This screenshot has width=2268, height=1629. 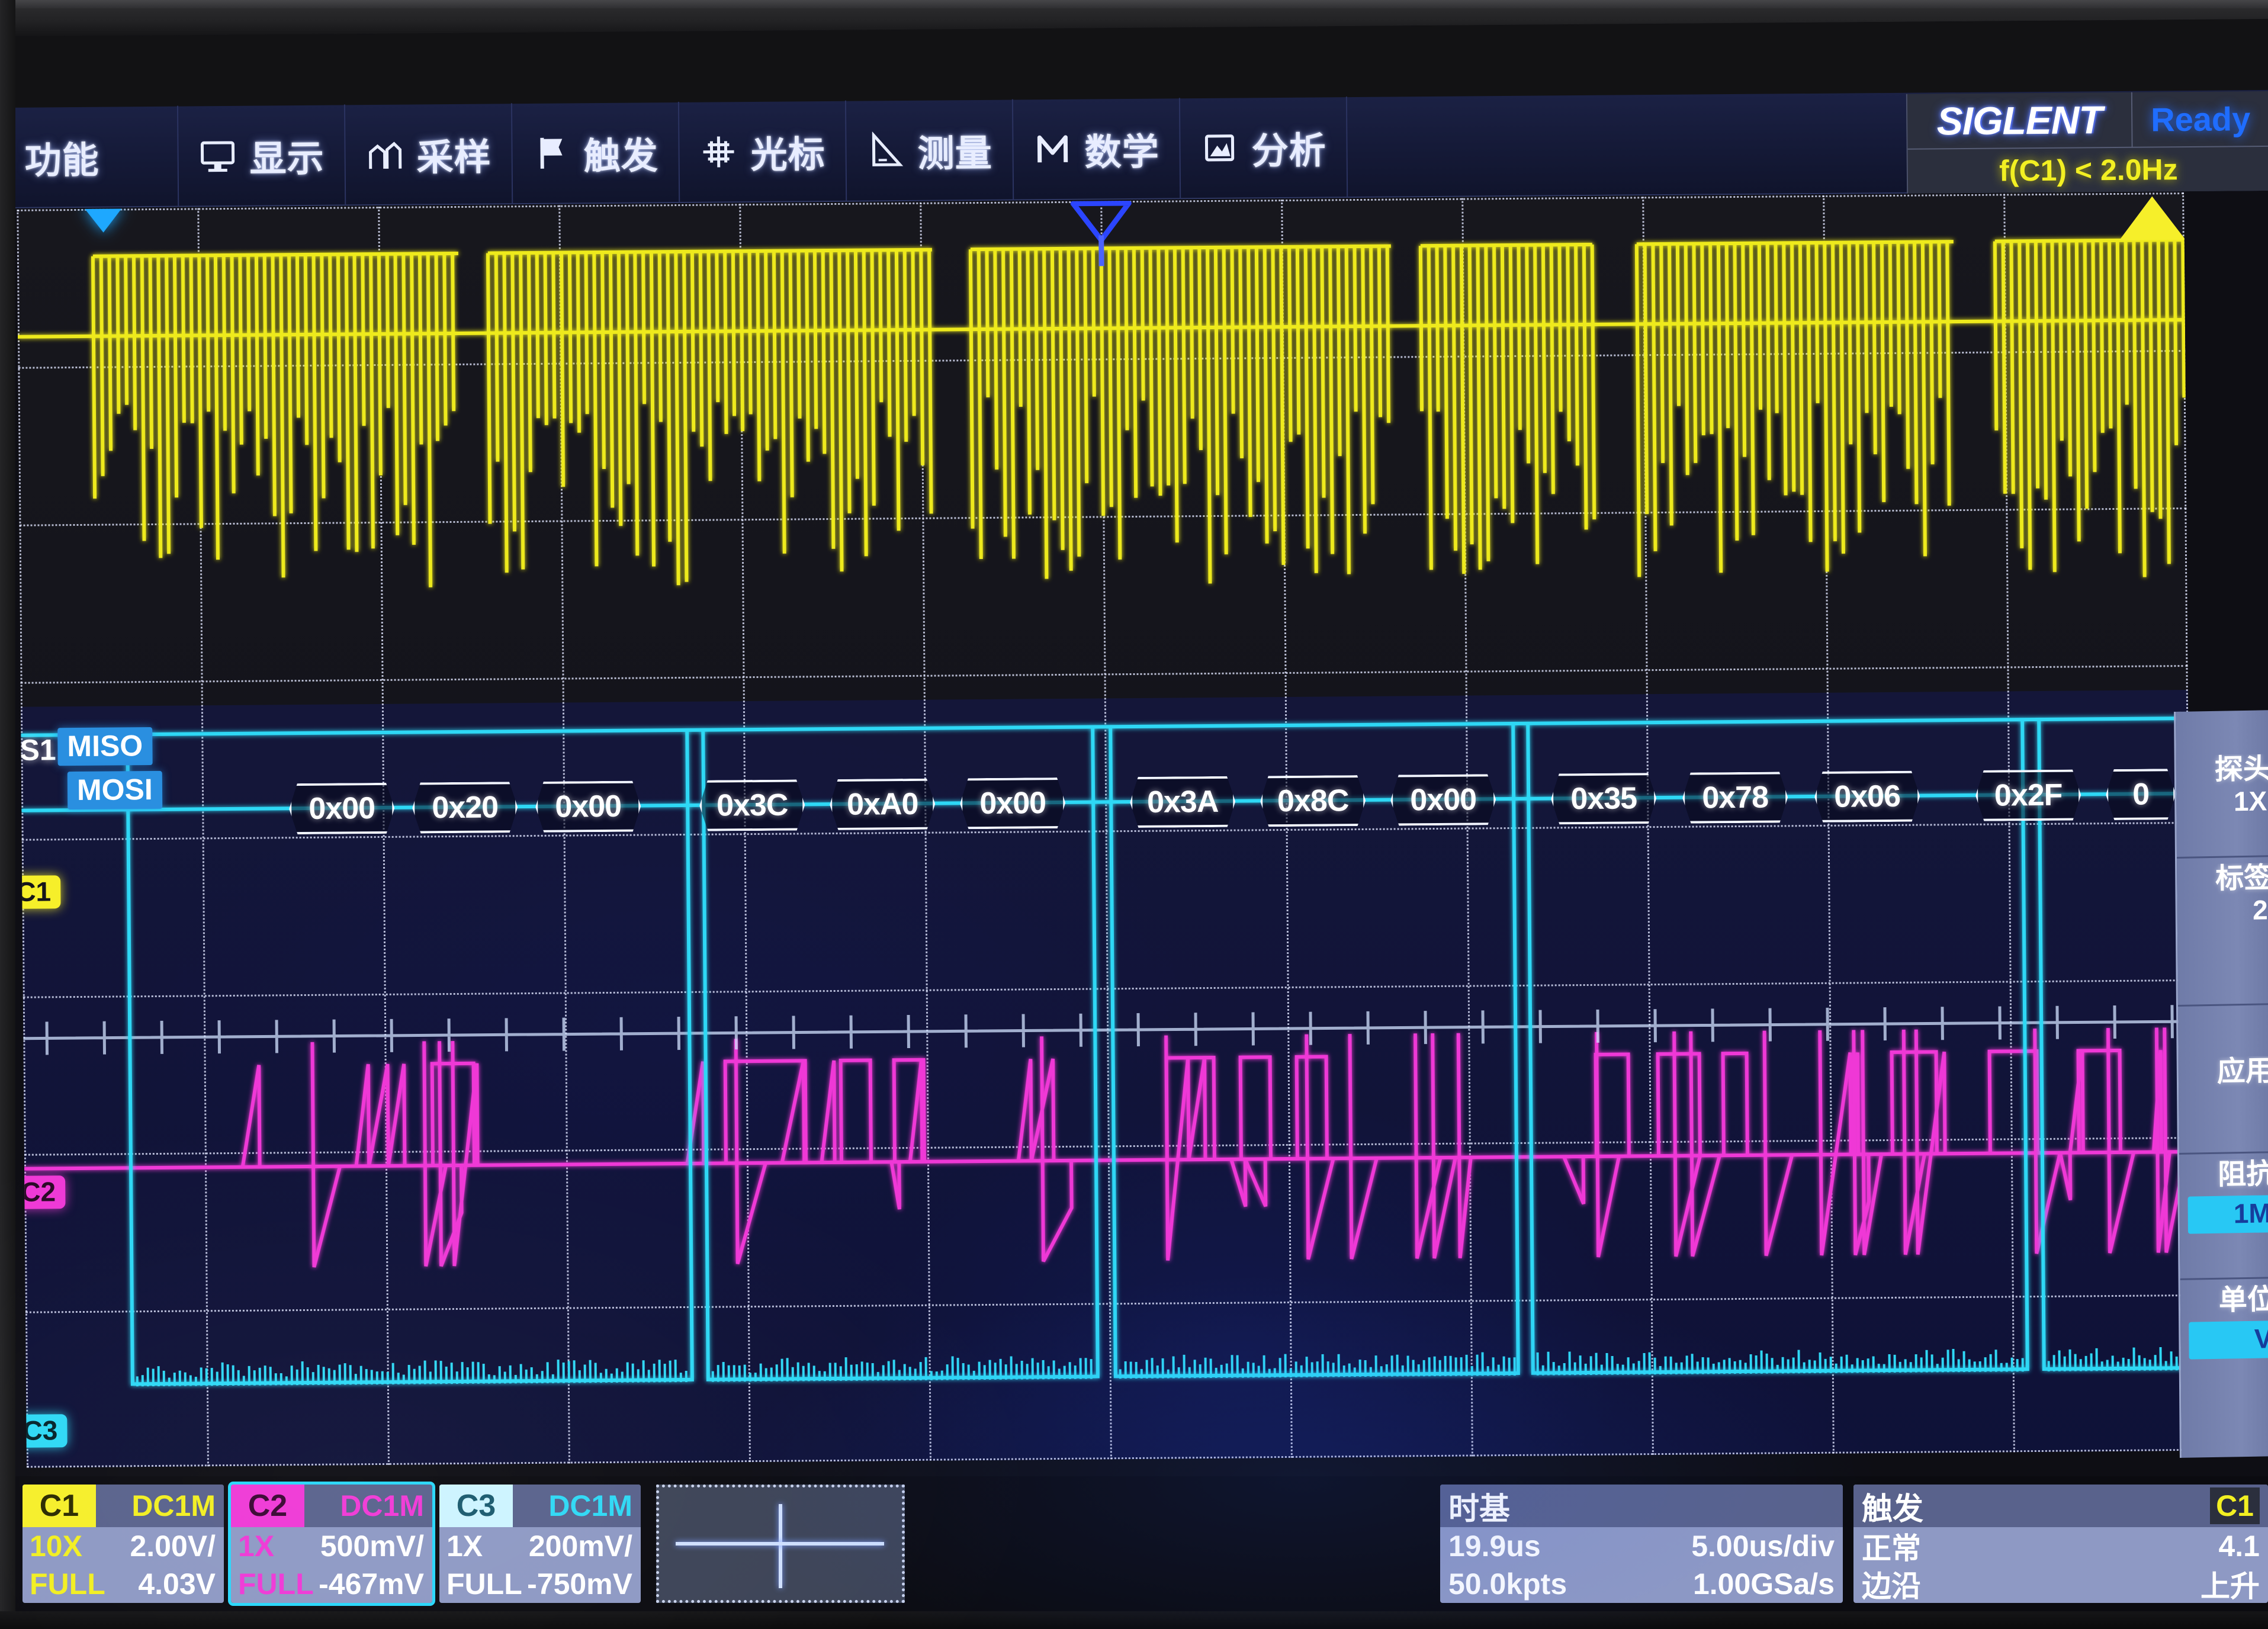 I want to click on menu-item-label: 分析, so click(x=1288, y=151).